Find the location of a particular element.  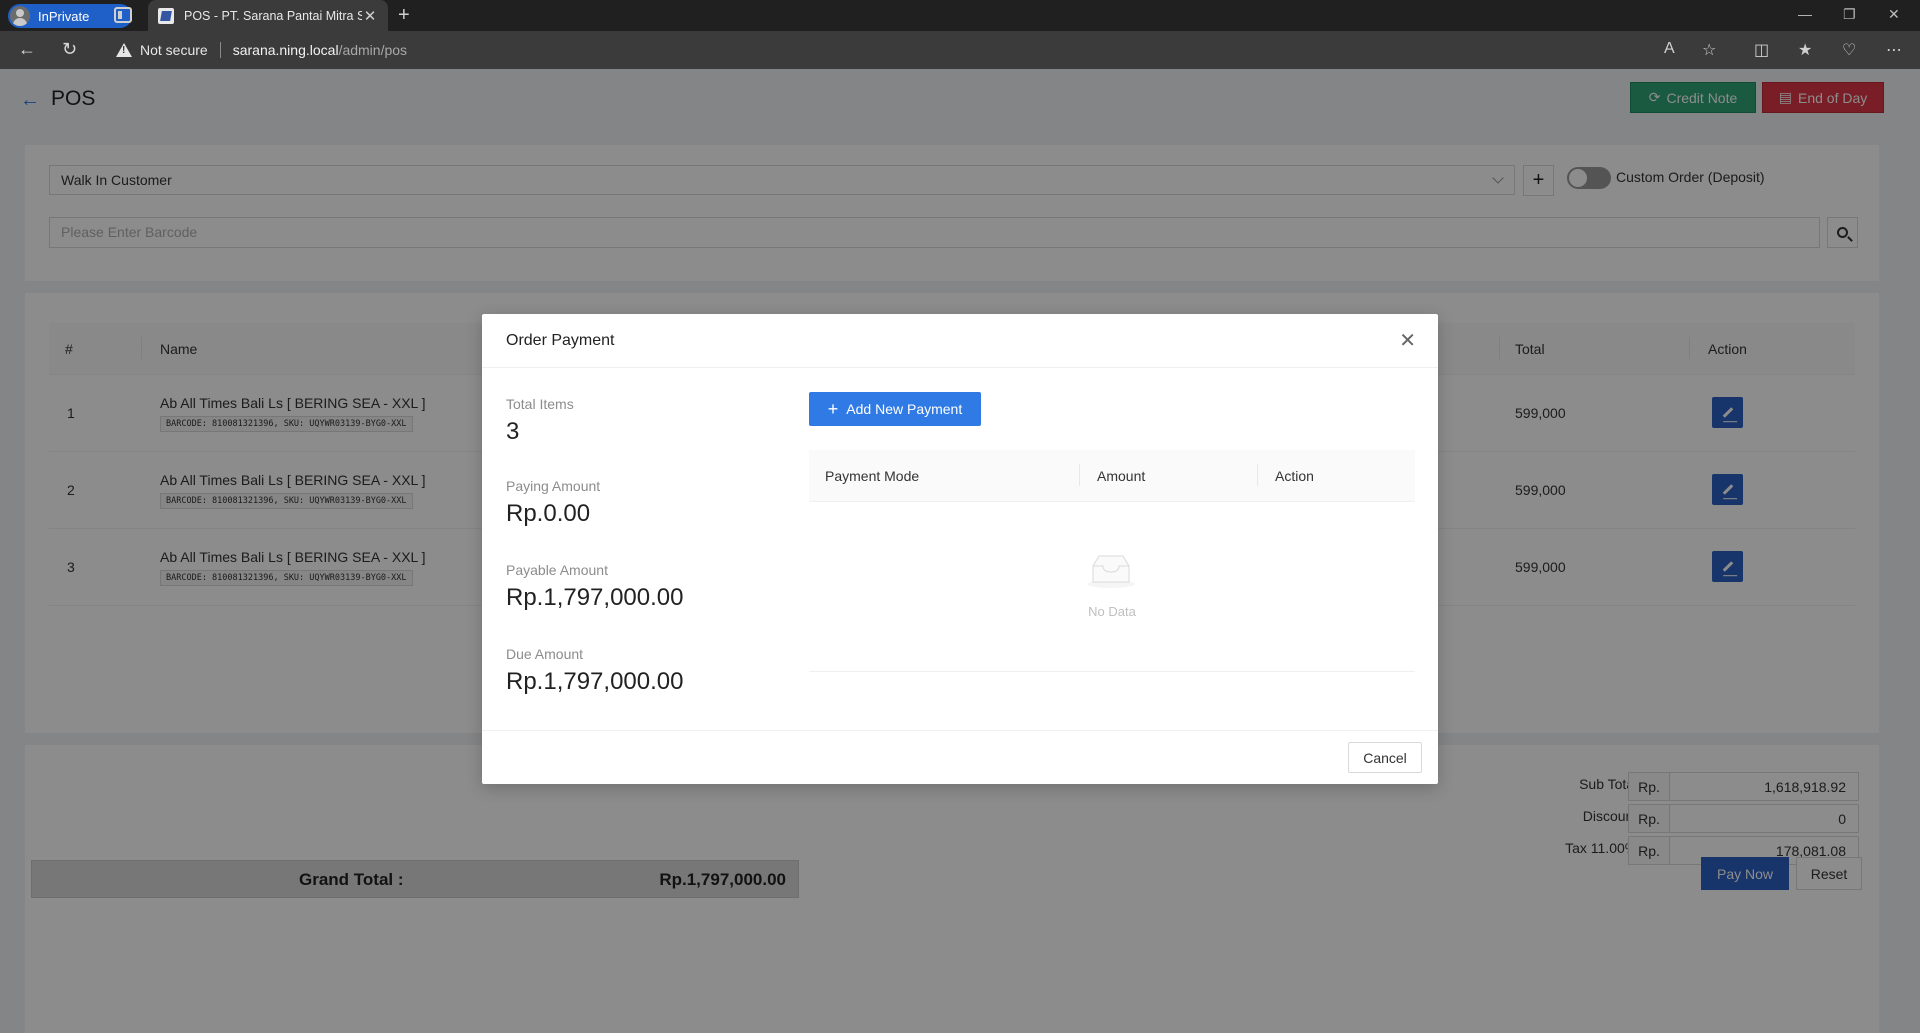

browser-tab-active: POS - PT. Sarana Pantai Mitra Se ✕ is located at coordinates (268, 15).